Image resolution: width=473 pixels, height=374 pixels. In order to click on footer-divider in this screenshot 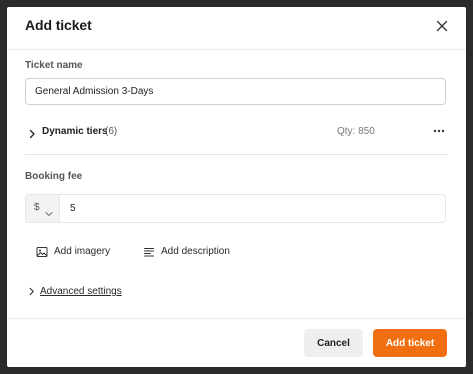, I will do `click(236, 318)`.